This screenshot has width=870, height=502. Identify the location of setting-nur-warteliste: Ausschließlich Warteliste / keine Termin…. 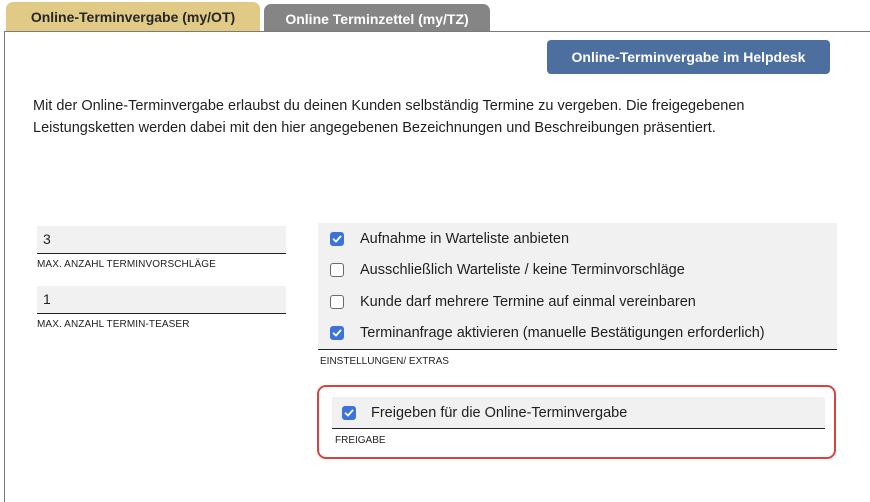
(577, 271).